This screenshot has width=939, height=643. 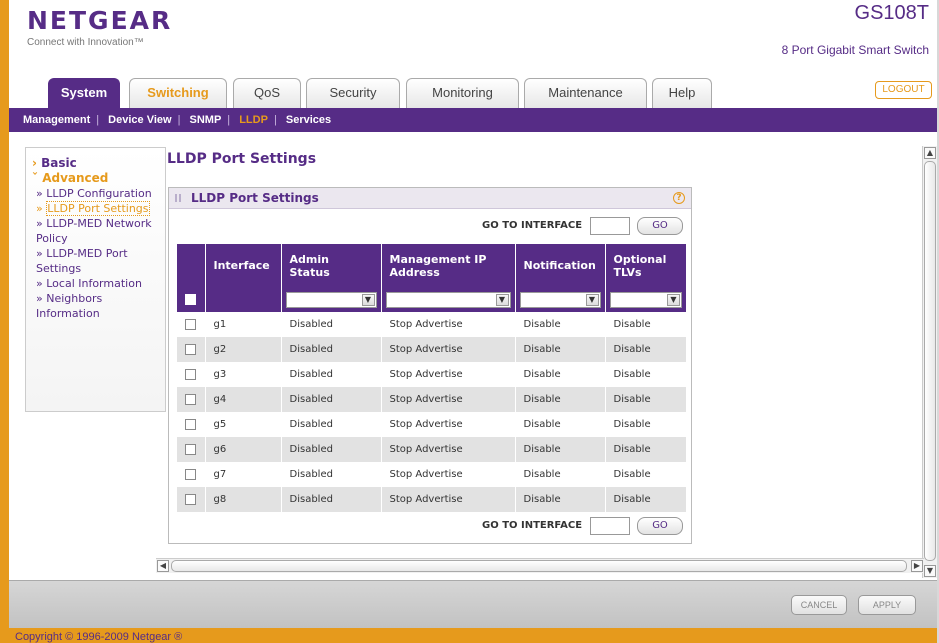 I want to click on logo-tagline: Connect with Innovation™, so click(x=85, y=42).